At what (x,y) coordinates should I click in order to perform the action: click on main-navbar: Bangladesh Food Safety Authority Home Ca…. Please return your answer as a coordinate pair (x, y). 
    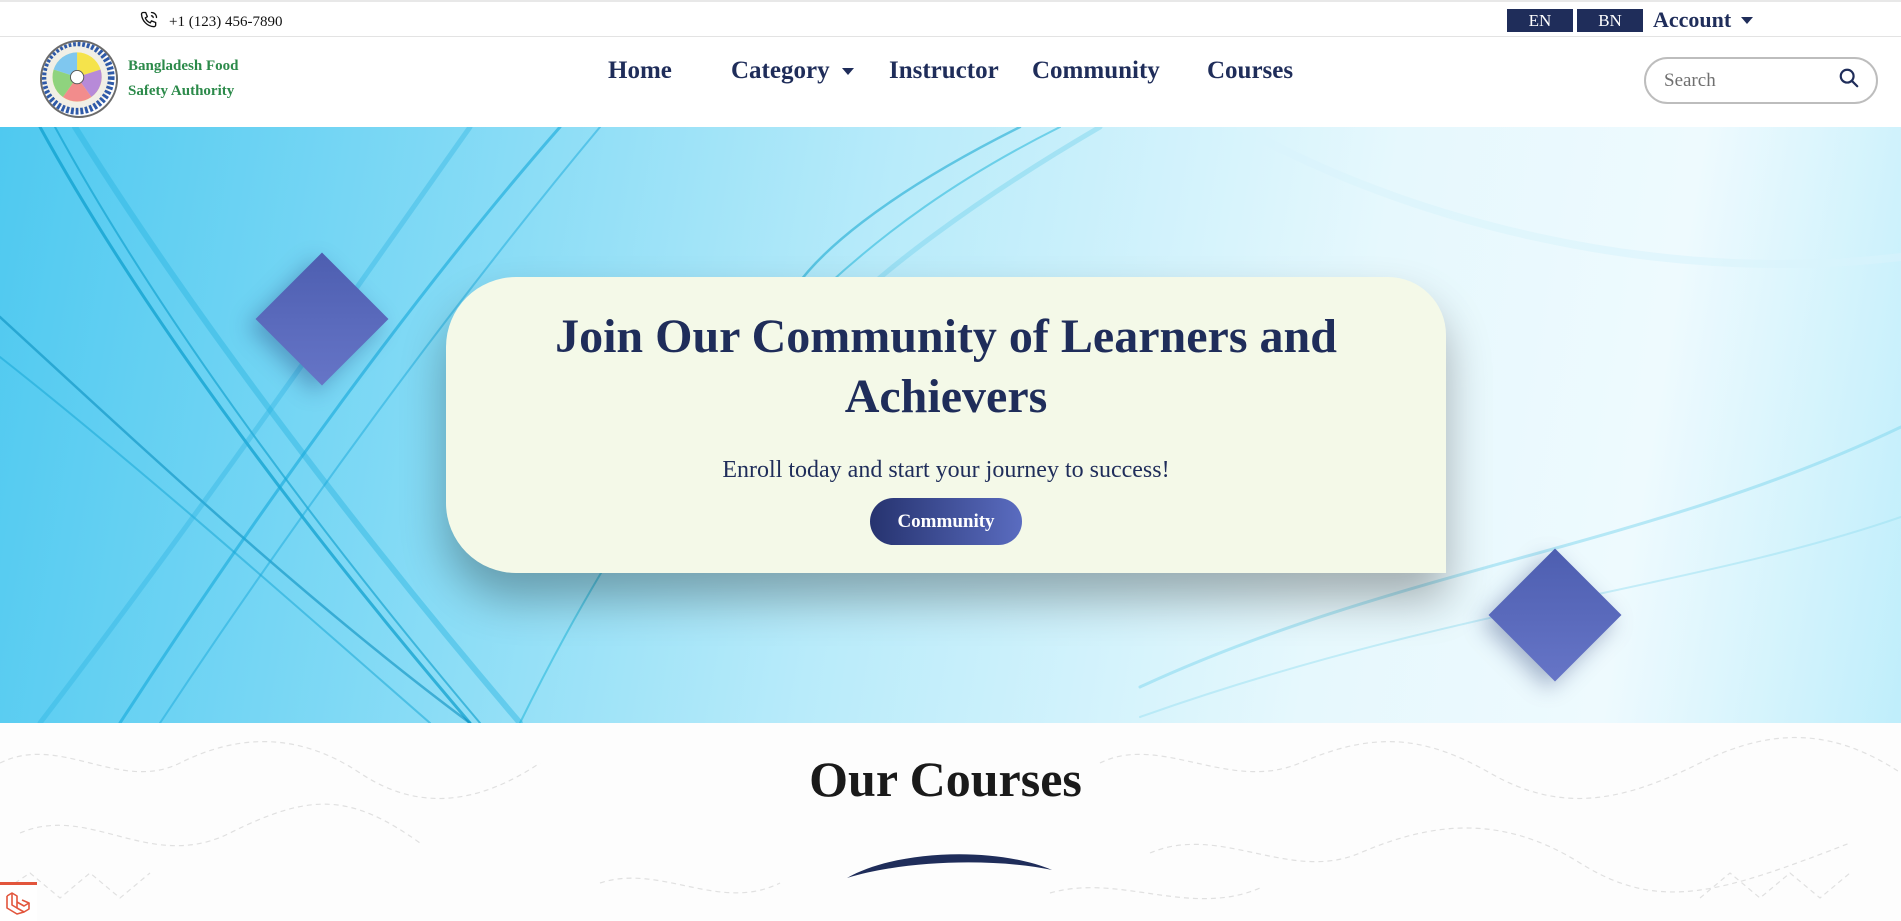
    Looking at the image, I should click on (950, 82).